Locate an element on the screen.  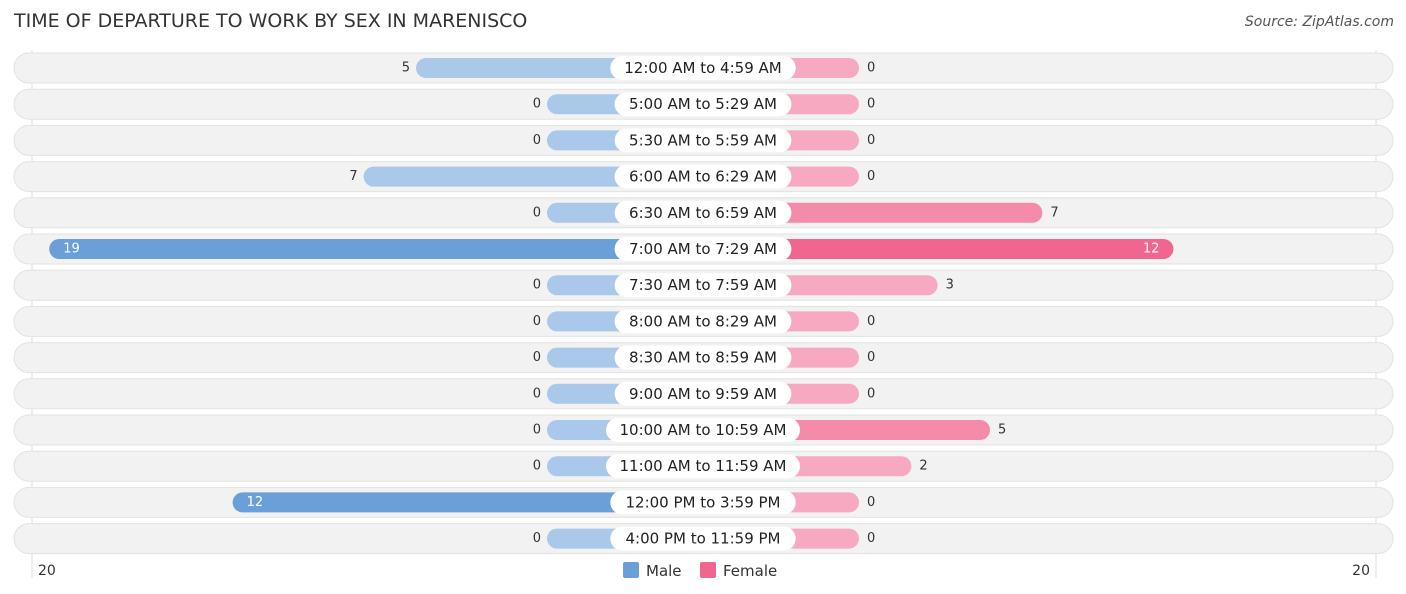
category-label: 5:00 AM to 5:29 AM is located at coordinates (703, 104).